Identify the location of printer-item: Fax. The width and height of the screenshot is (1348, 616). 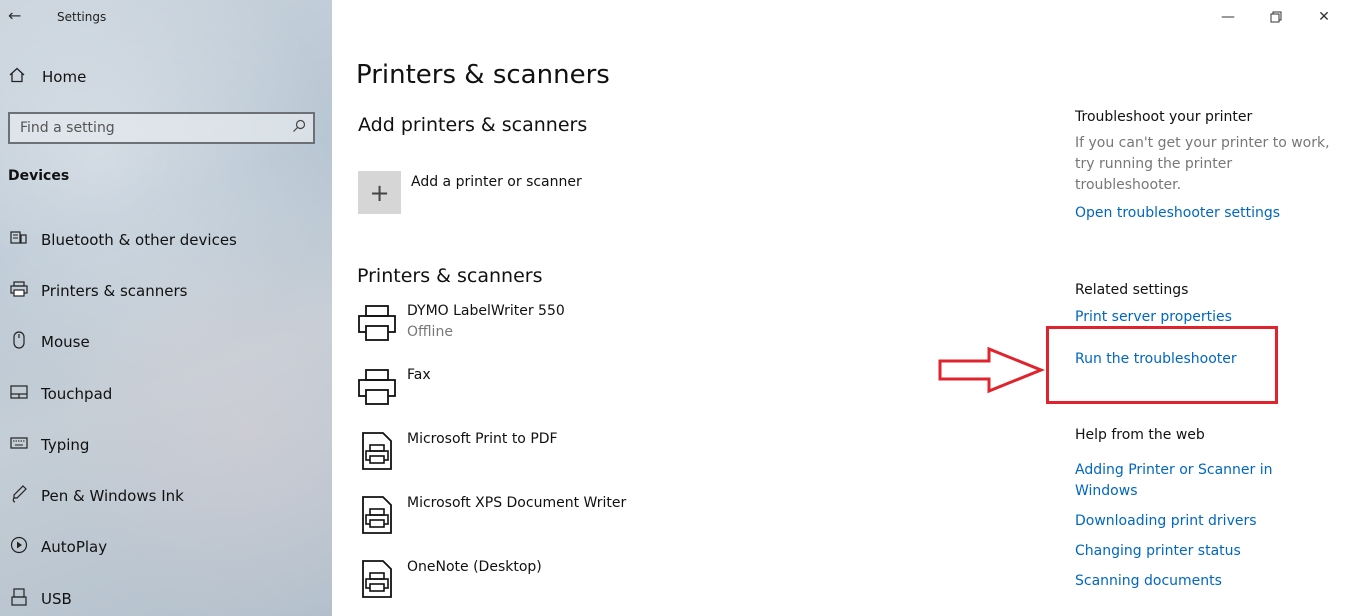
(566, 396).